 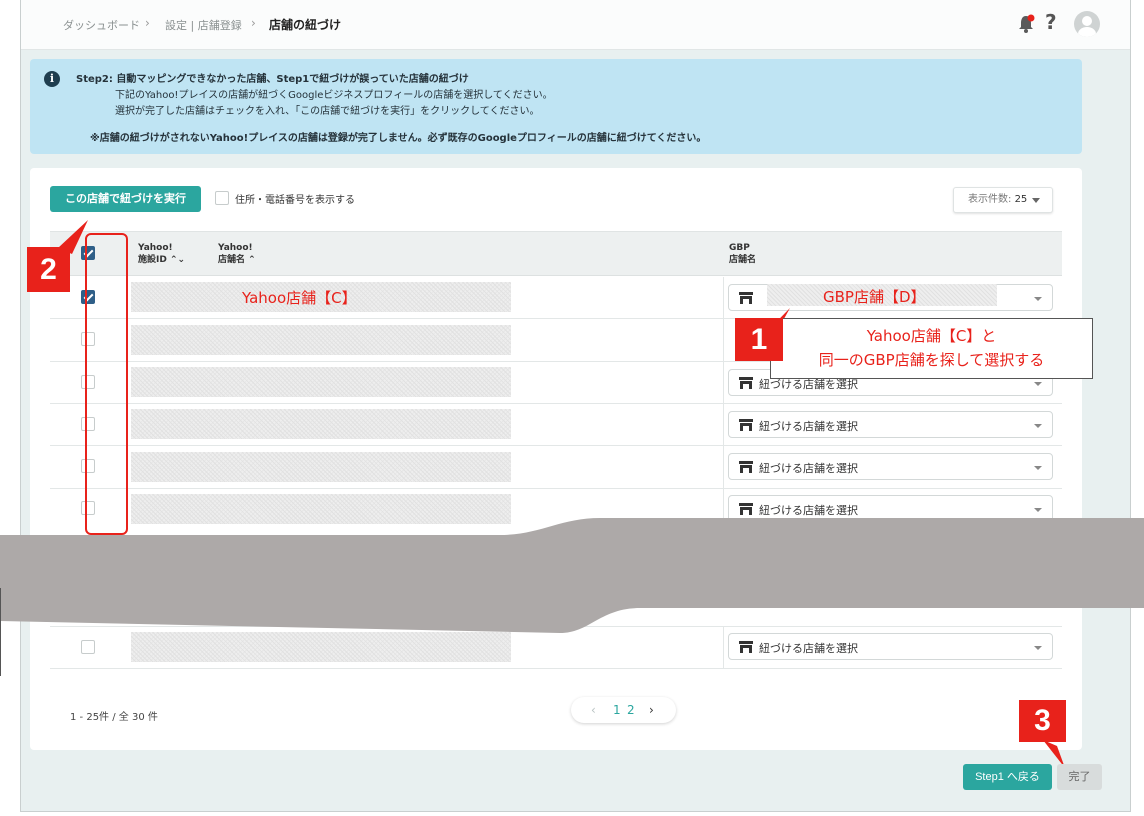 What do you see at coordinates (52, 79) in the screenshot?
I see `info-icon: i` at bounding box center [52, 79].